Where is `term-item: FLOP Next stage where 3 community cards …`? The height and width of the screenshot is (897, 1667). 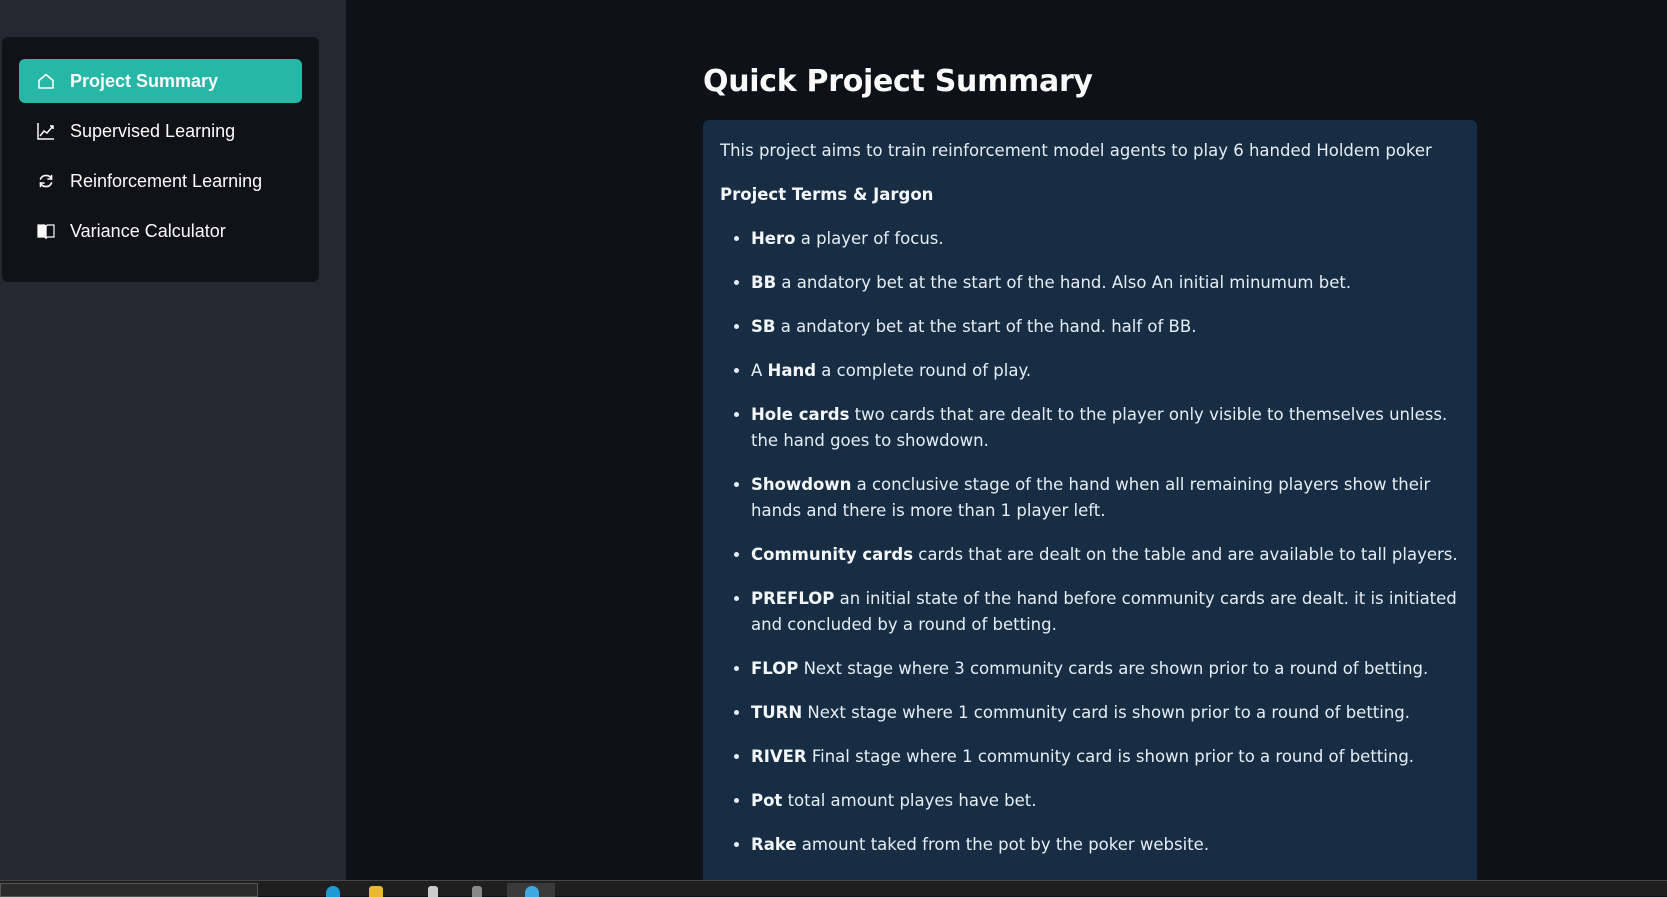
term-item: FLOP Next stage where 3 community cards … is located at coordinates (1105, 669).